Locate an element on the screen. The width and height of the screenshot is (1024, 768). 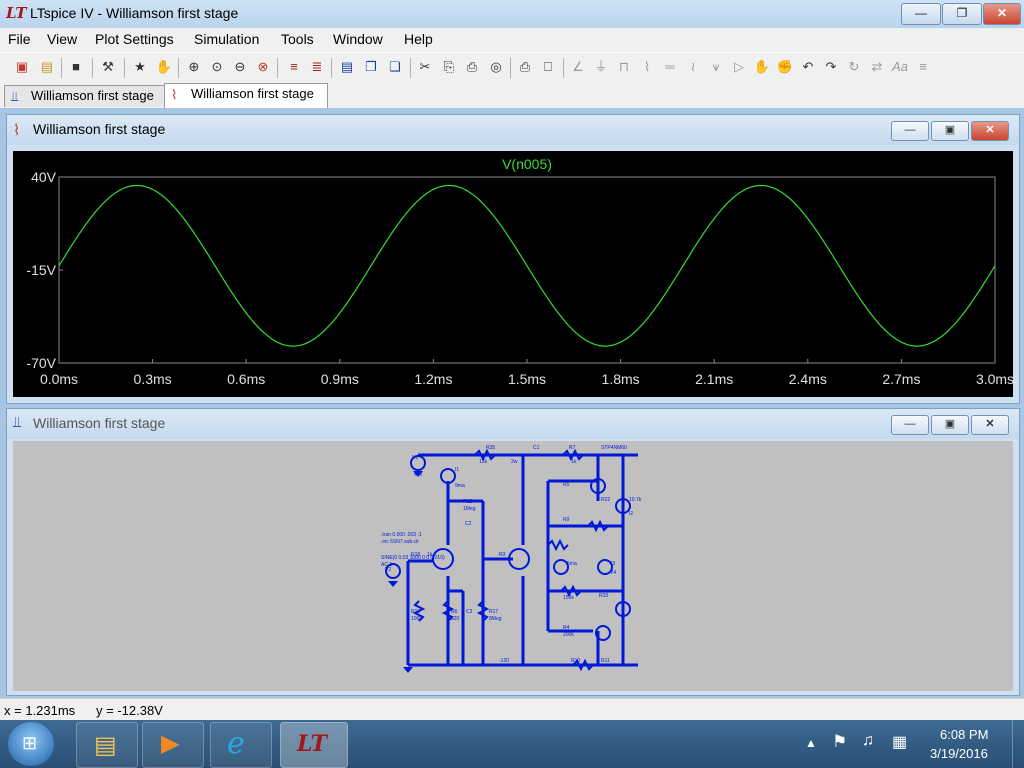
component-label: R6 is located at coordinates (454, 612).